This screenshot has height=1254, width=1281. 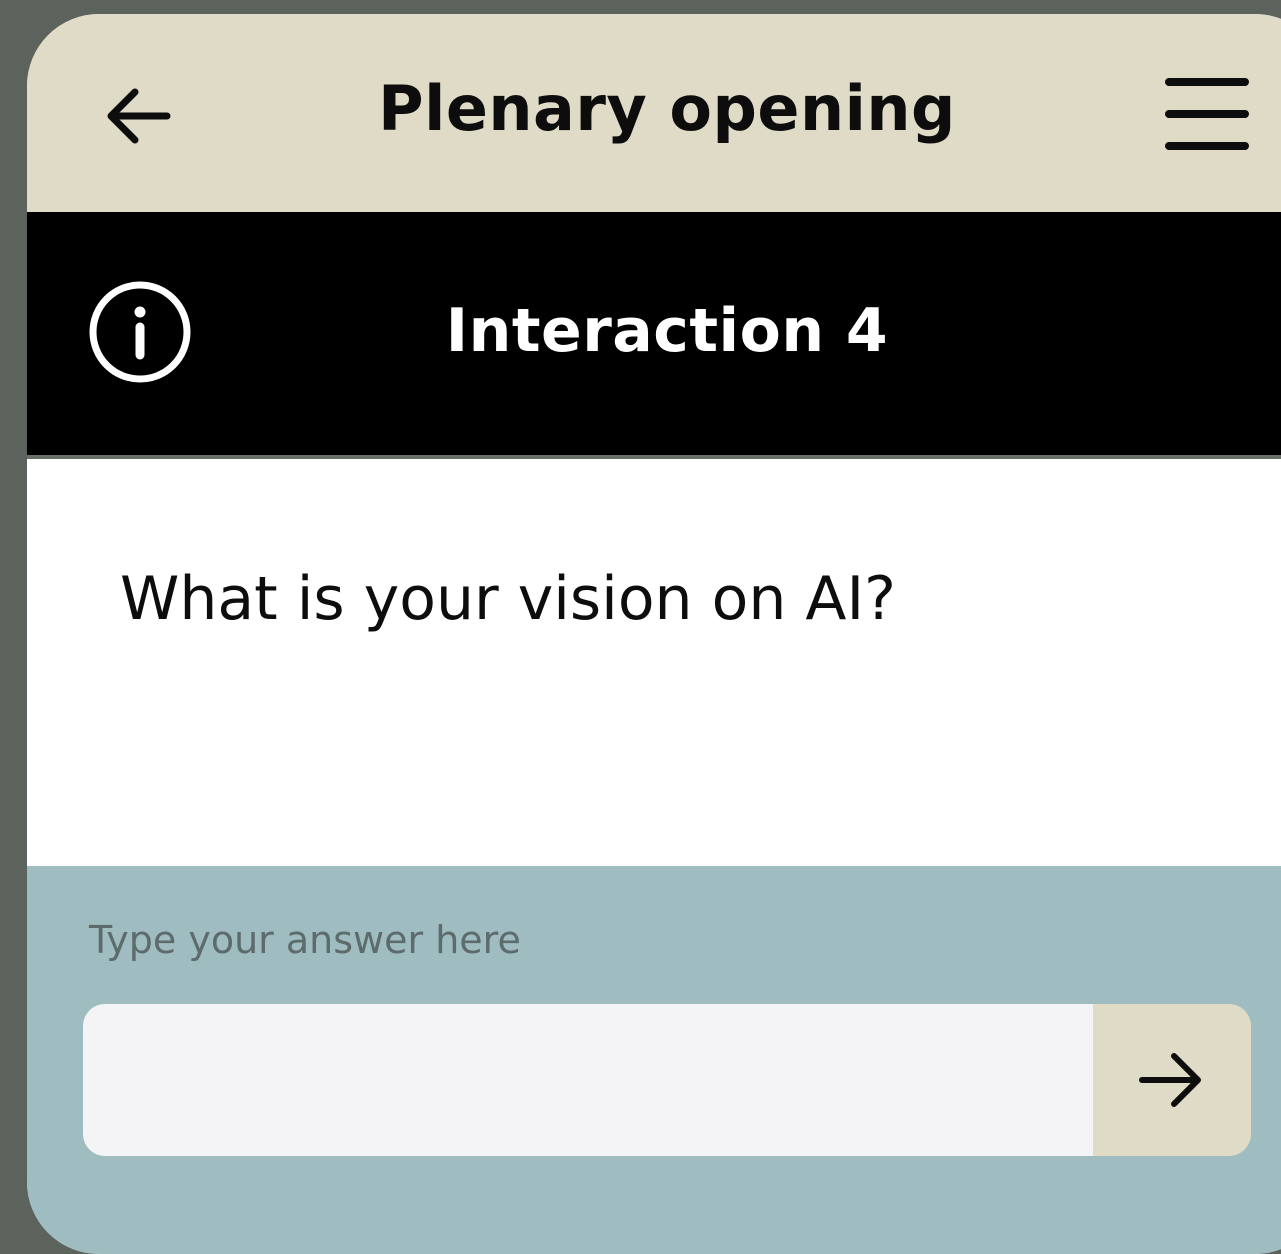 I want to click on submit-button, so click(x=1172, y=1080).